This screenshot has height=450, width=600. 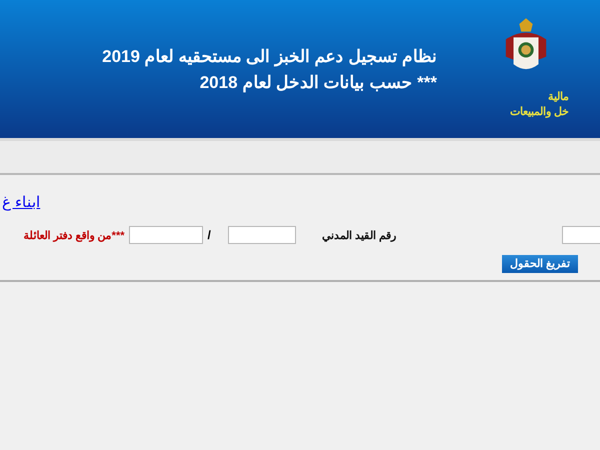 I want to click on link: ابناء غ, so click(x=21, y=204).